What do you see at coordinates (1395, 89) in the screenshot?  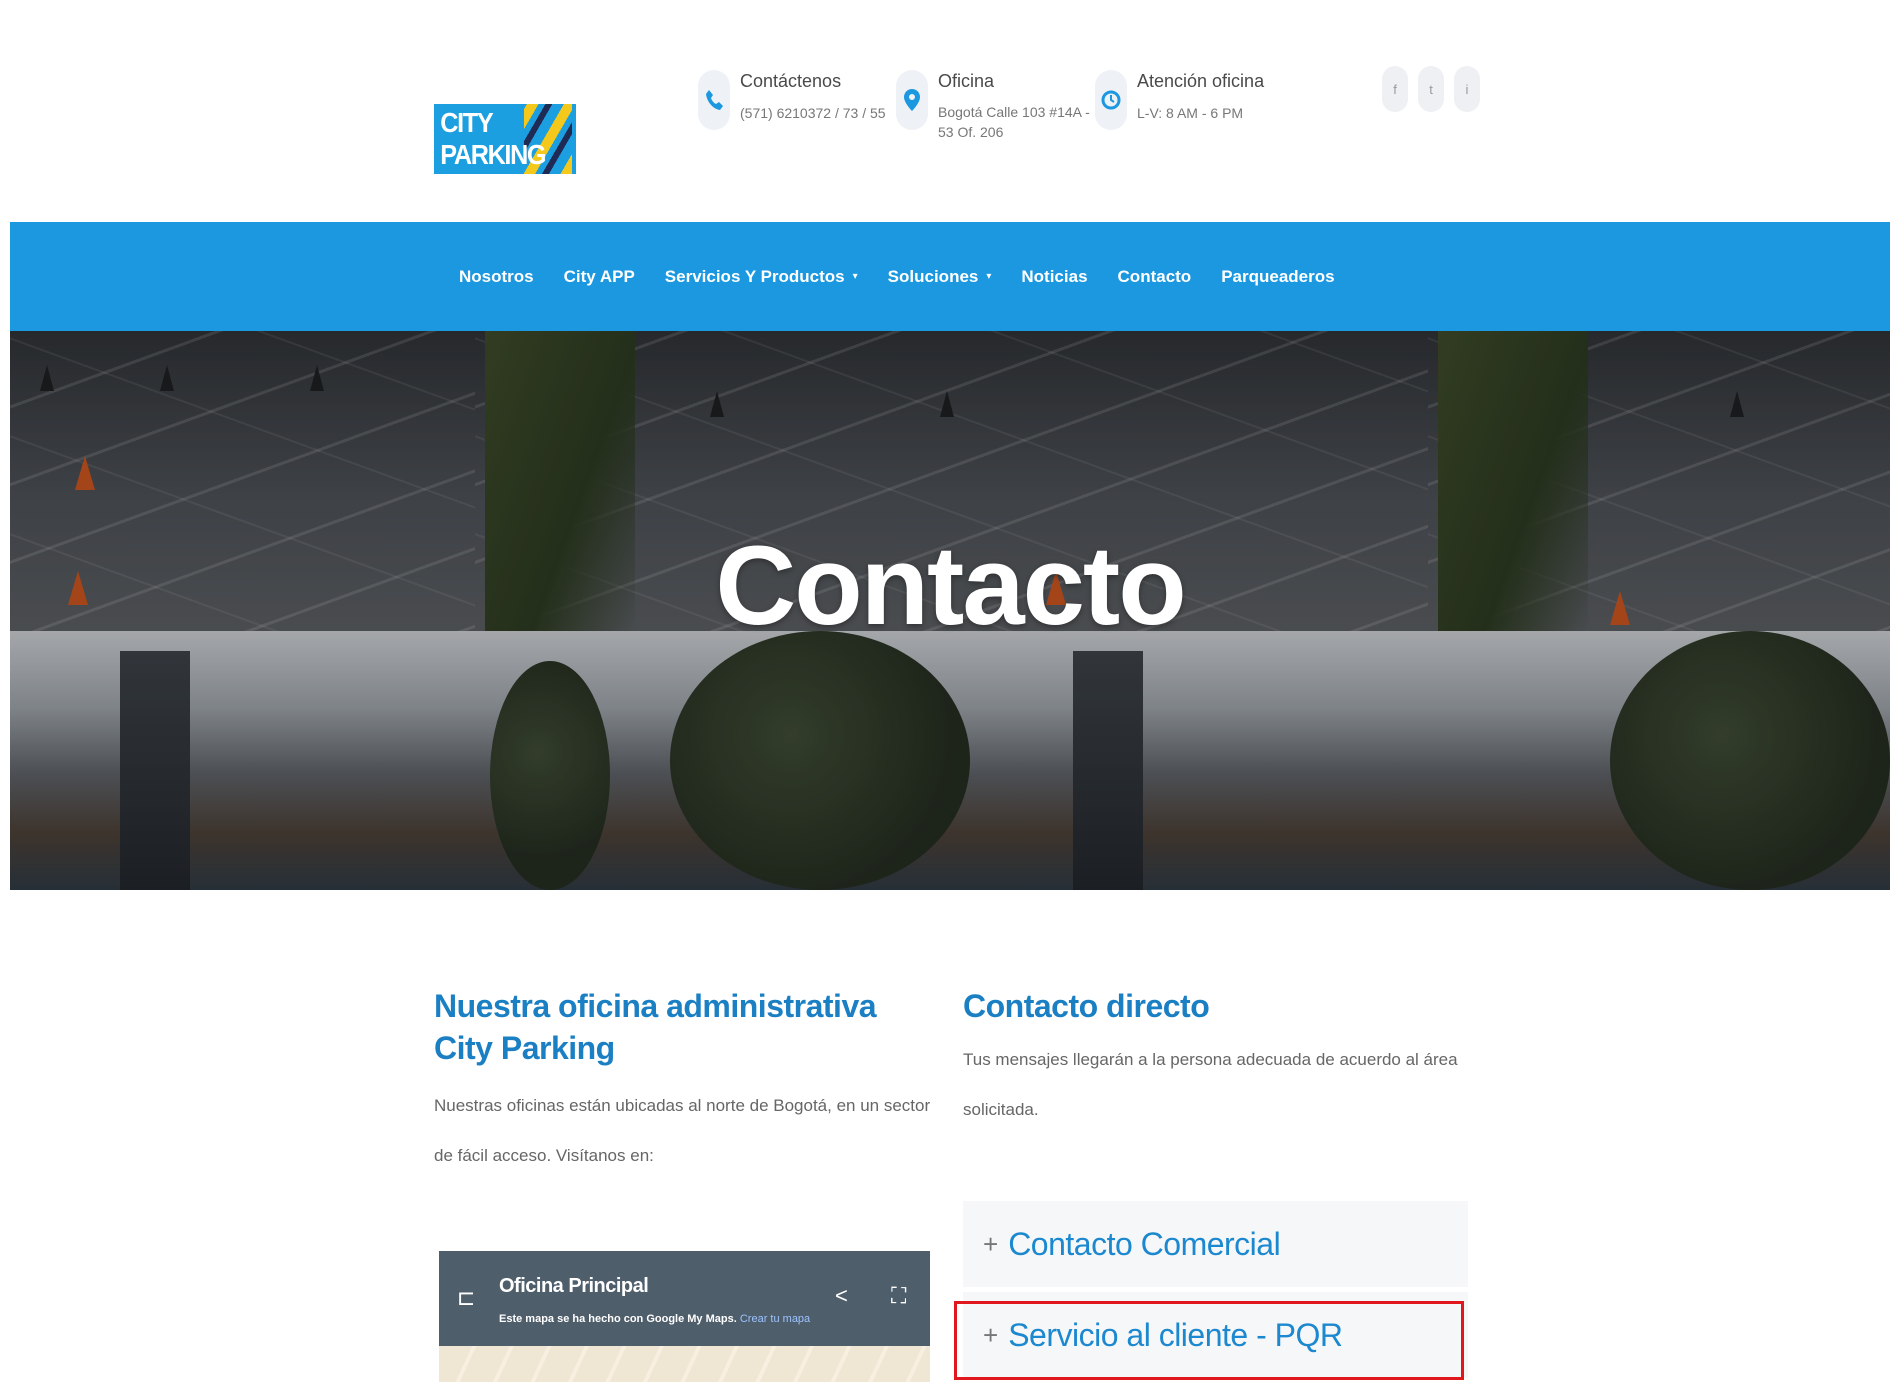 I see `facebook-icon: f` at bounding box center [1395, 89].